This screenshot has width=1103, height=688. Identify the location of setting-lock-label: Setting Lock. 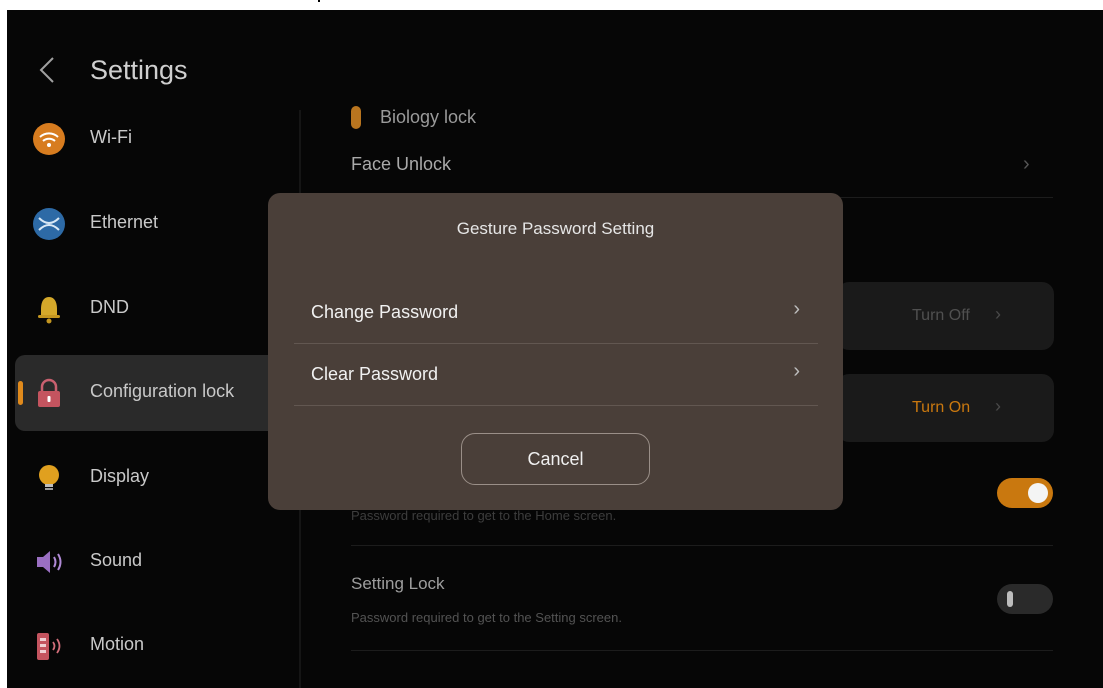
(398, 583).